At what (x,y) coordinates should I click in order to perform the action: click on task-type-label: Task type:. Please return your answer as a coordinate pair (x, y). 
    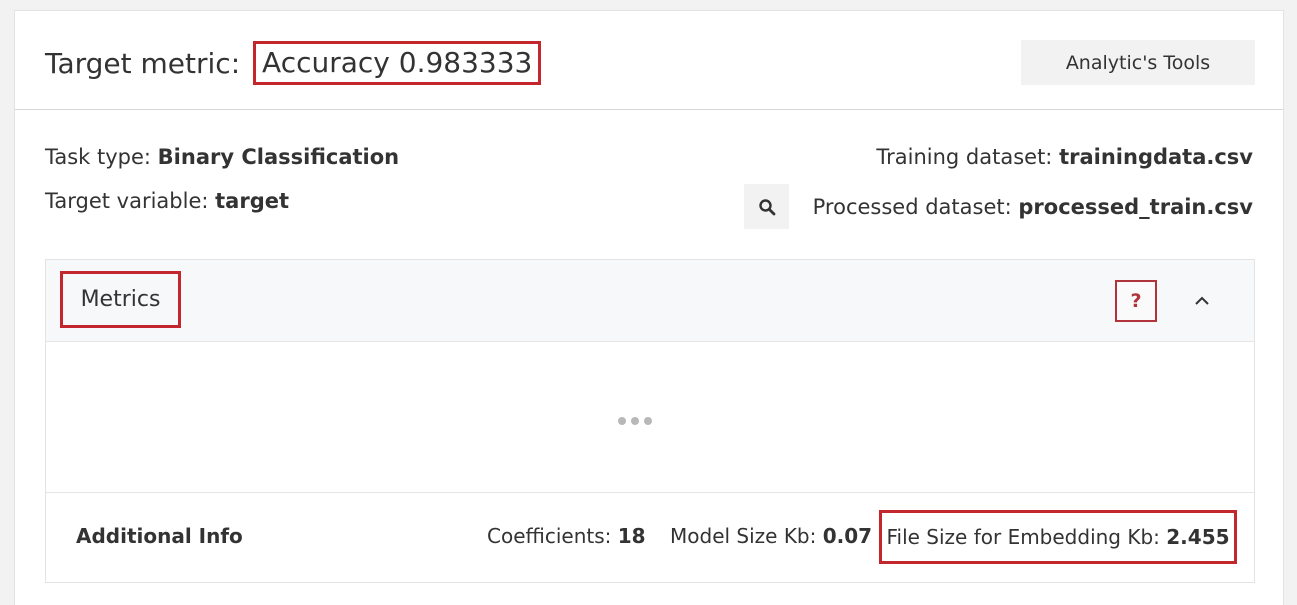
    Looking at the image, I should click on (98, 157).